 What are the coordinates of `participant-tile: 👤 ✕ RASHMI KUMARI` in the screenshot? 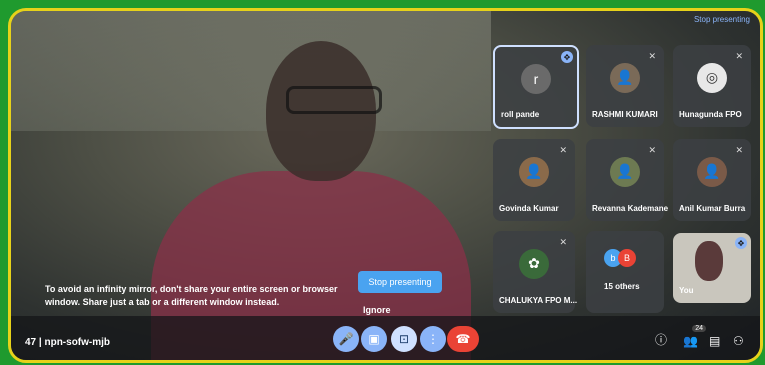 It's located at (625, 86).